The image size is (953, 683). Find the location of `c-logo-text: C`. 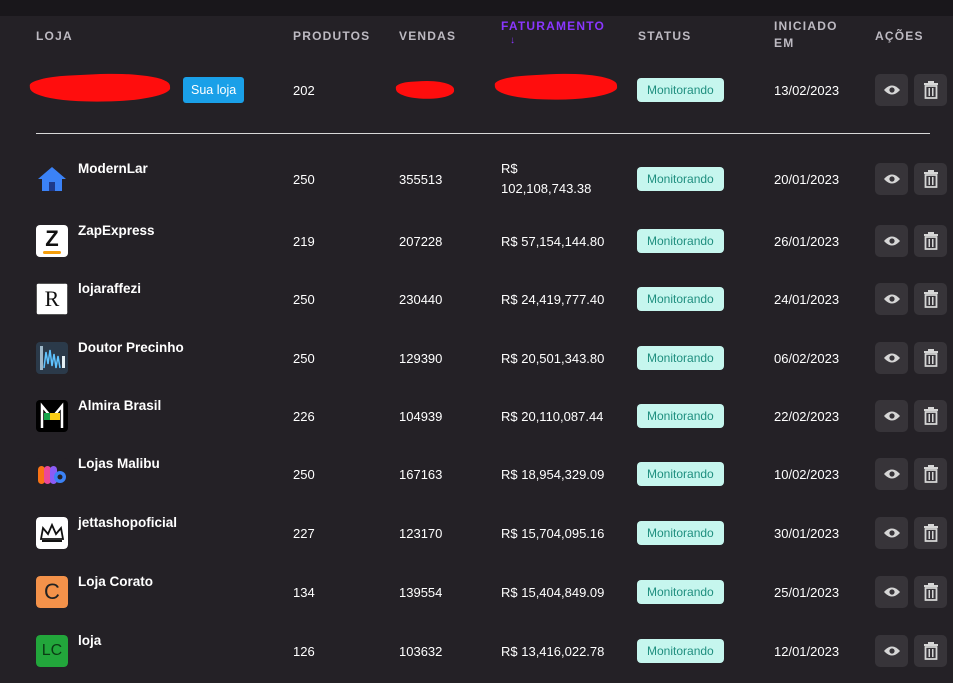

c-logo-text: C is located at coordinates (52, 591).